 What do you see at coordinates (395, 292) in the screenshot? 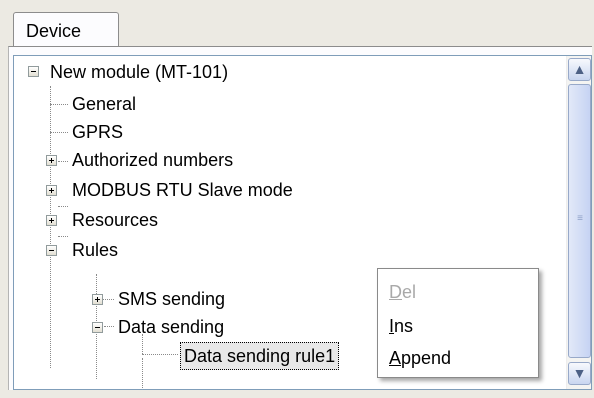
I see `menu-item-del-mnemonic: D` at bounding box center [395, 292].